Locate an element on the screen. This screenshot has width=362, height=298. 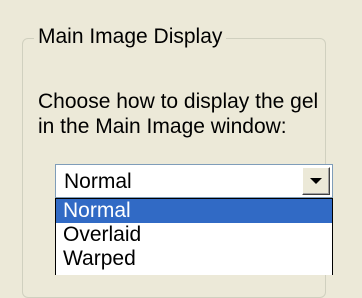
dropdown-item-overlaid: Overlaid is located at coordinates (194, 235).